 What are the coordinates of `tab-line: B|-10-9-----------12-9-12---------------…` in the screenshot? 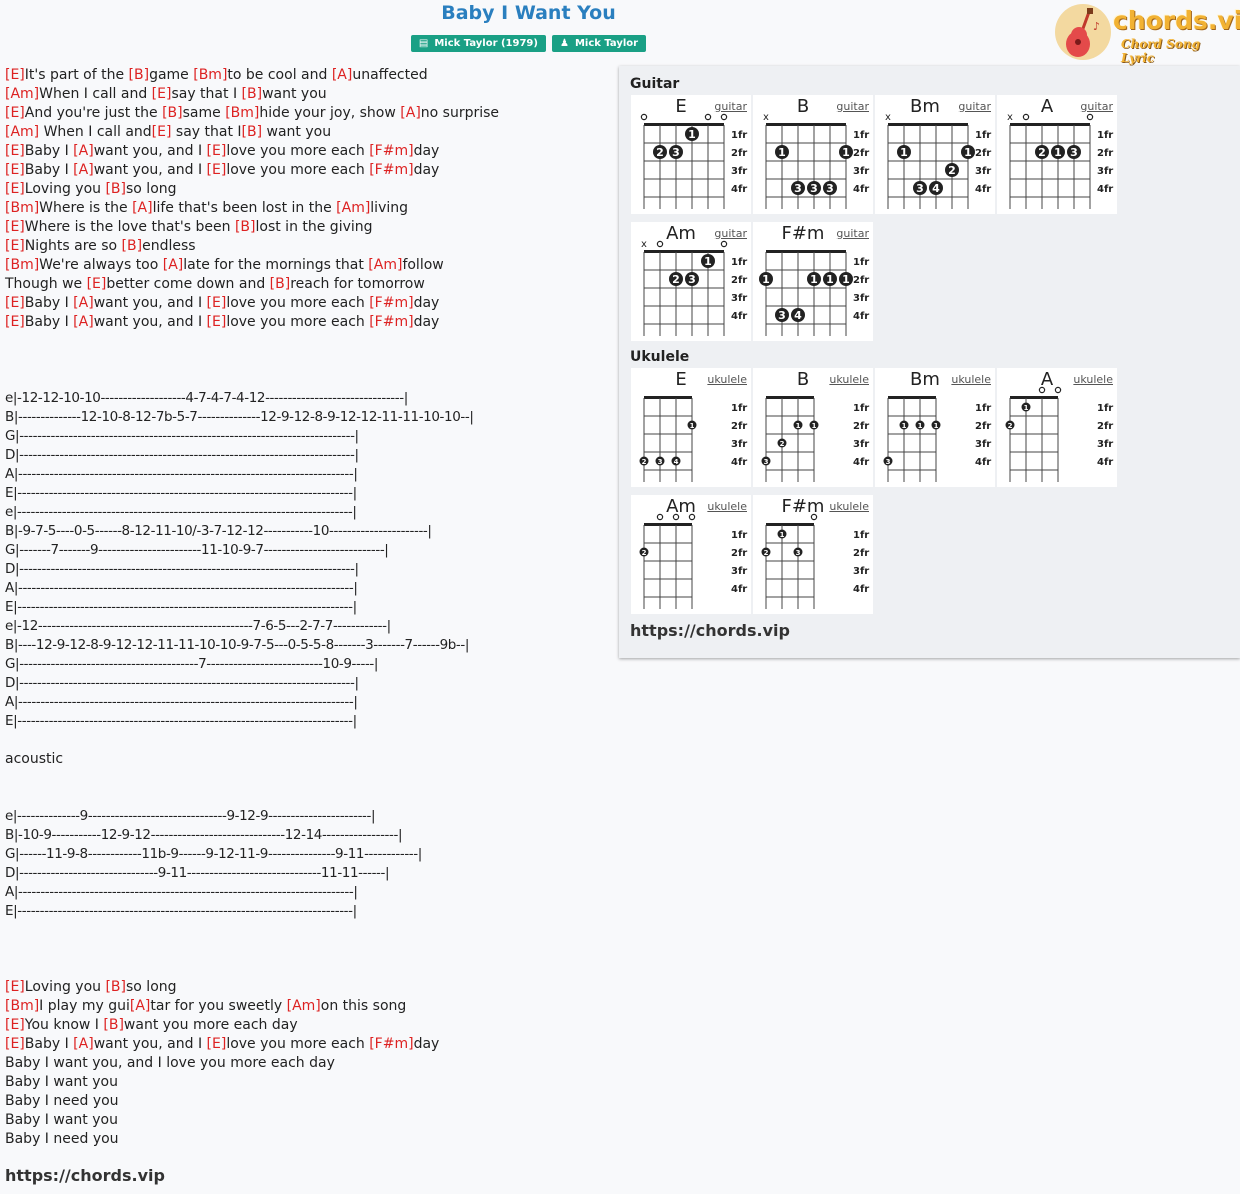 It's located at (204, 835).